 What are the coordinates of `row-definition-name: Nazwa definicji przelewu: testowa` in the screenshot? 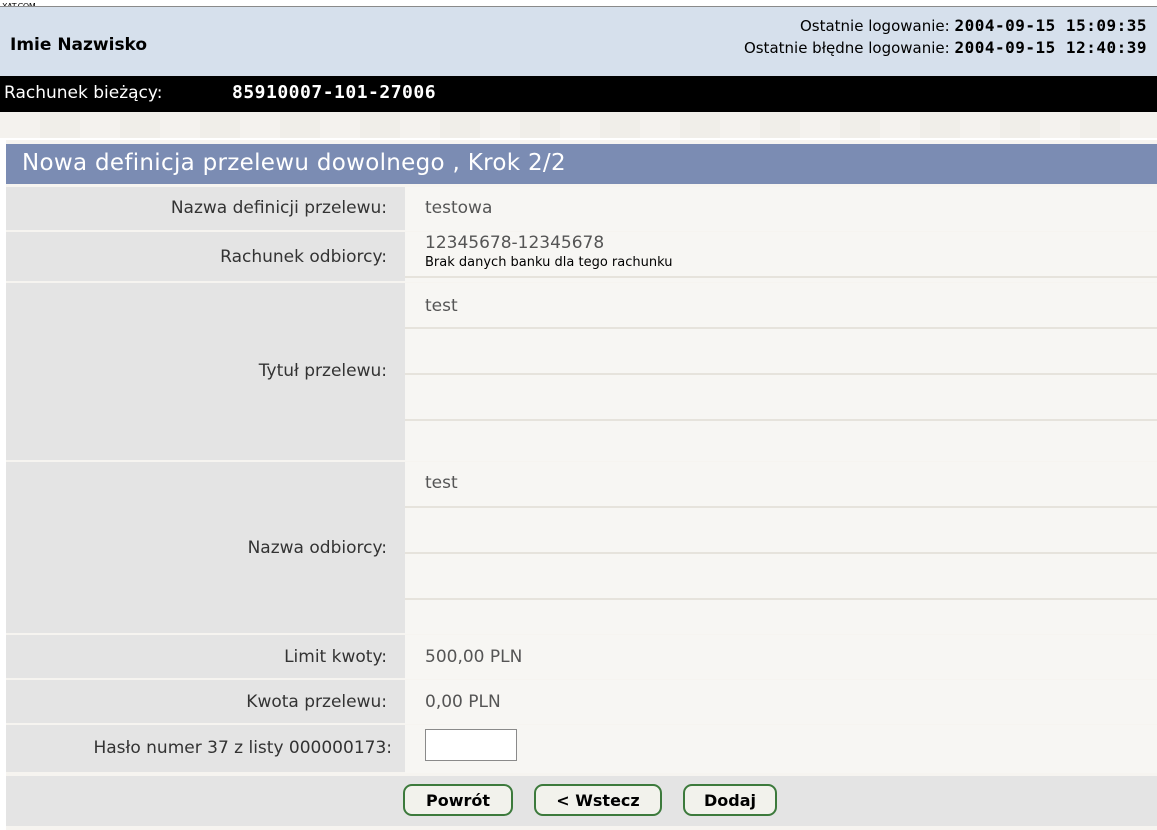 It's located at (581, 209).